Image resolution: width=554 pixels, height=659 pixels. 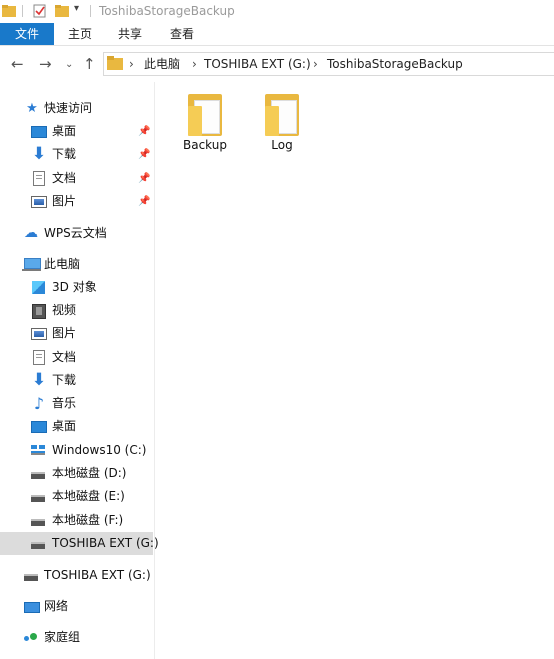 I want to click on sidebar-item-drive-g: TOSHIBA EXT (G:), so click(x=79, y=543).